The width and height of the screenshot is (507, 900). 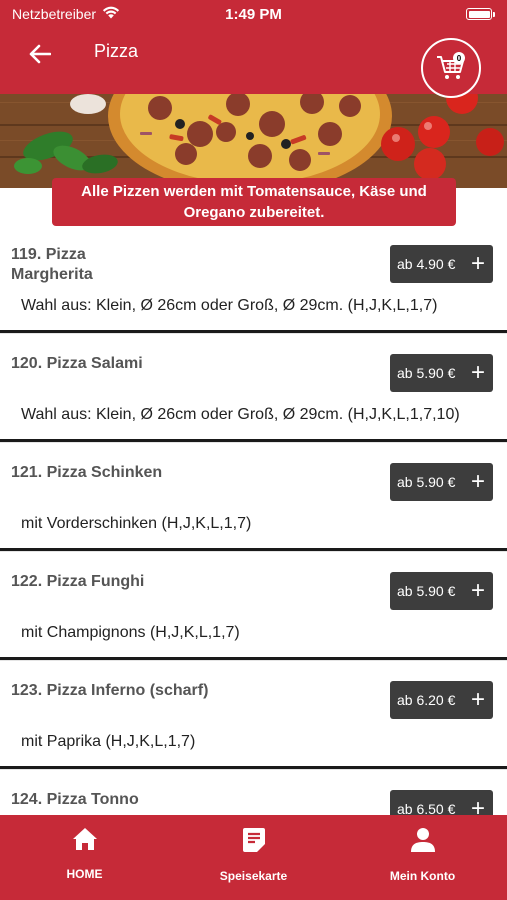 I want to click on item-title: 123. Pizza Inferno (scharf), so click(x=110, y=690).